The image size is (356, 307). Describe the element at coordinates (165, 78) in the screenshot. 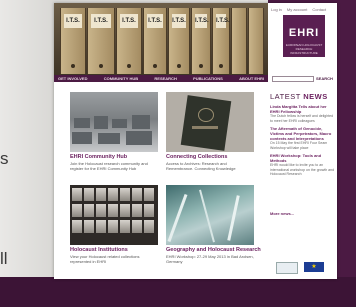

I see `nav-item-research: Research` at that location.